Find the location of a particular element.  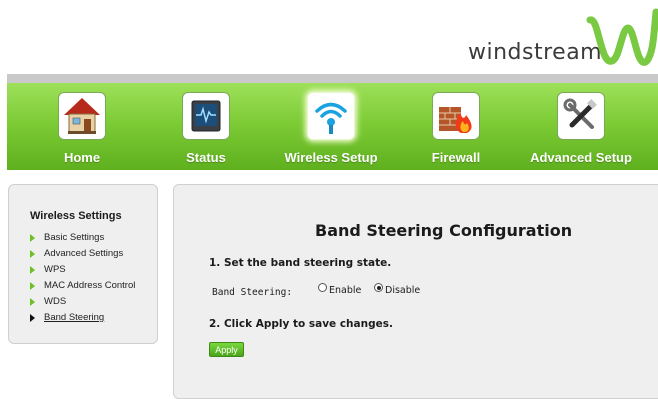

radio-disable-label: Disable is located at coordinates (403, 290).